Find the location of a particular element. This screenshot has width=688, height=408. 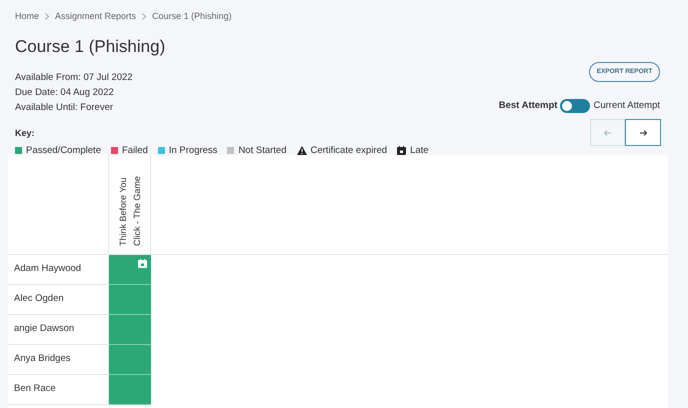

learner-name: Anya Bridges is located at coordinates (42, 359).